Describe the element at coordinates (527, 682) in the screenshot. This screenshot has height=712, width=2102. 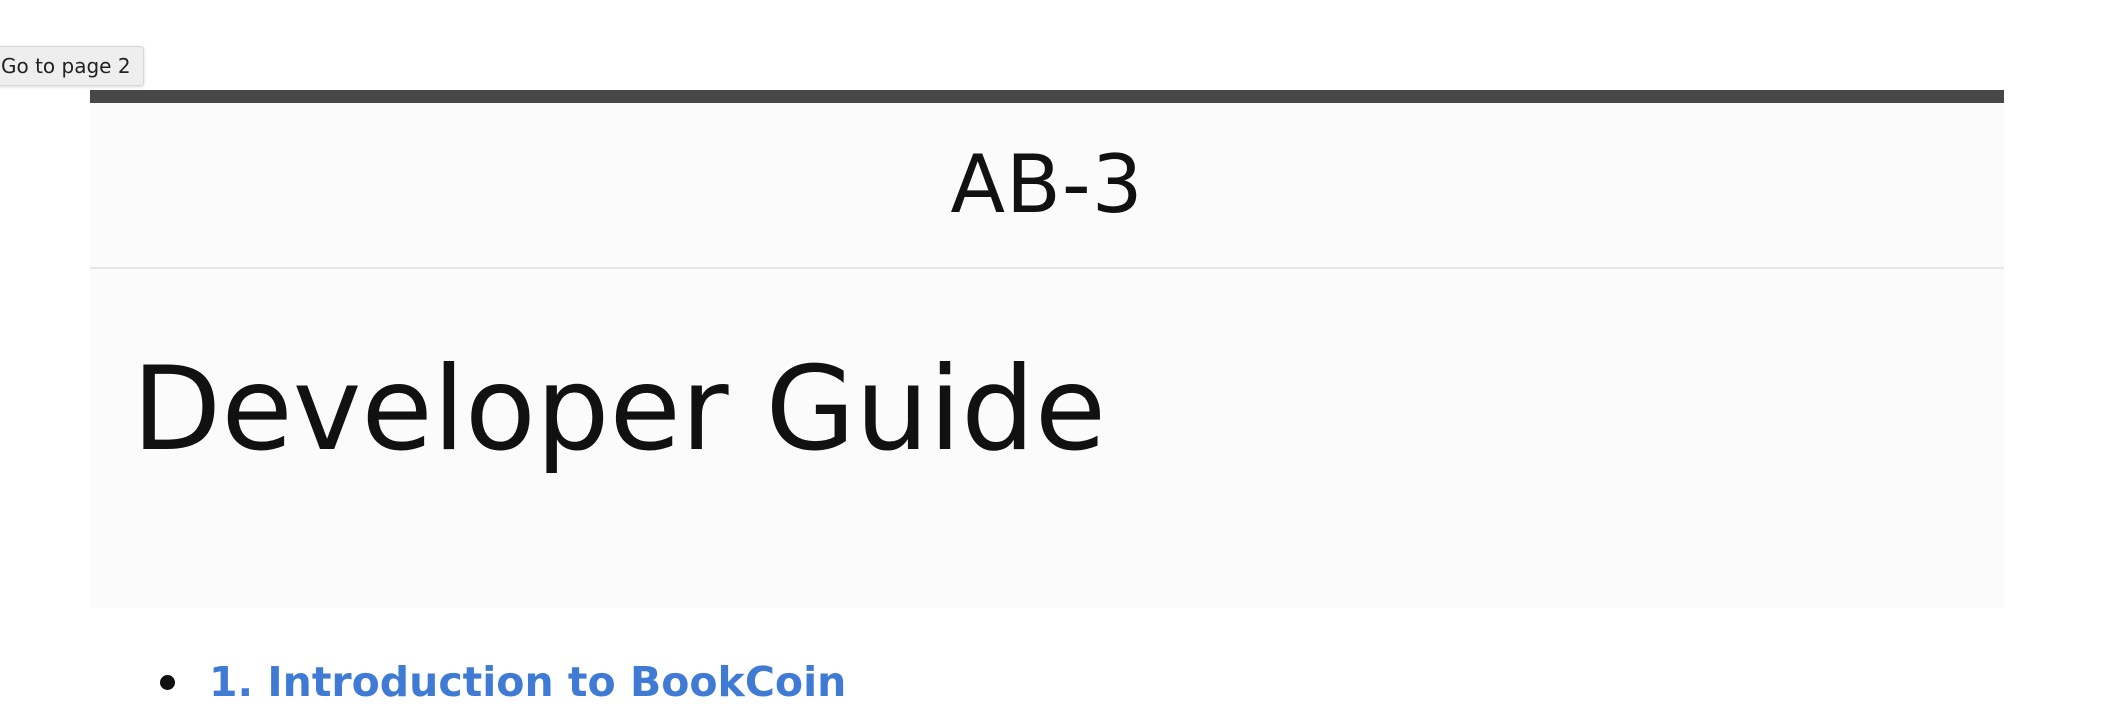
I see `toc-link-introduction: 1. Introduction to BookCoin` at that location.